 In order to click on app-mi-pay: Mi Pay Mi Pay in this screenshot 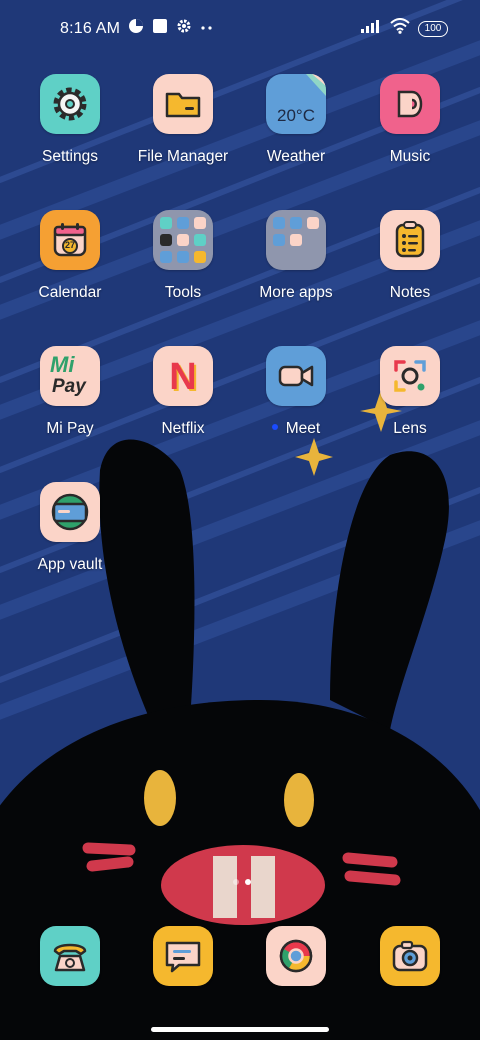, I will do `click(70, 392)`.